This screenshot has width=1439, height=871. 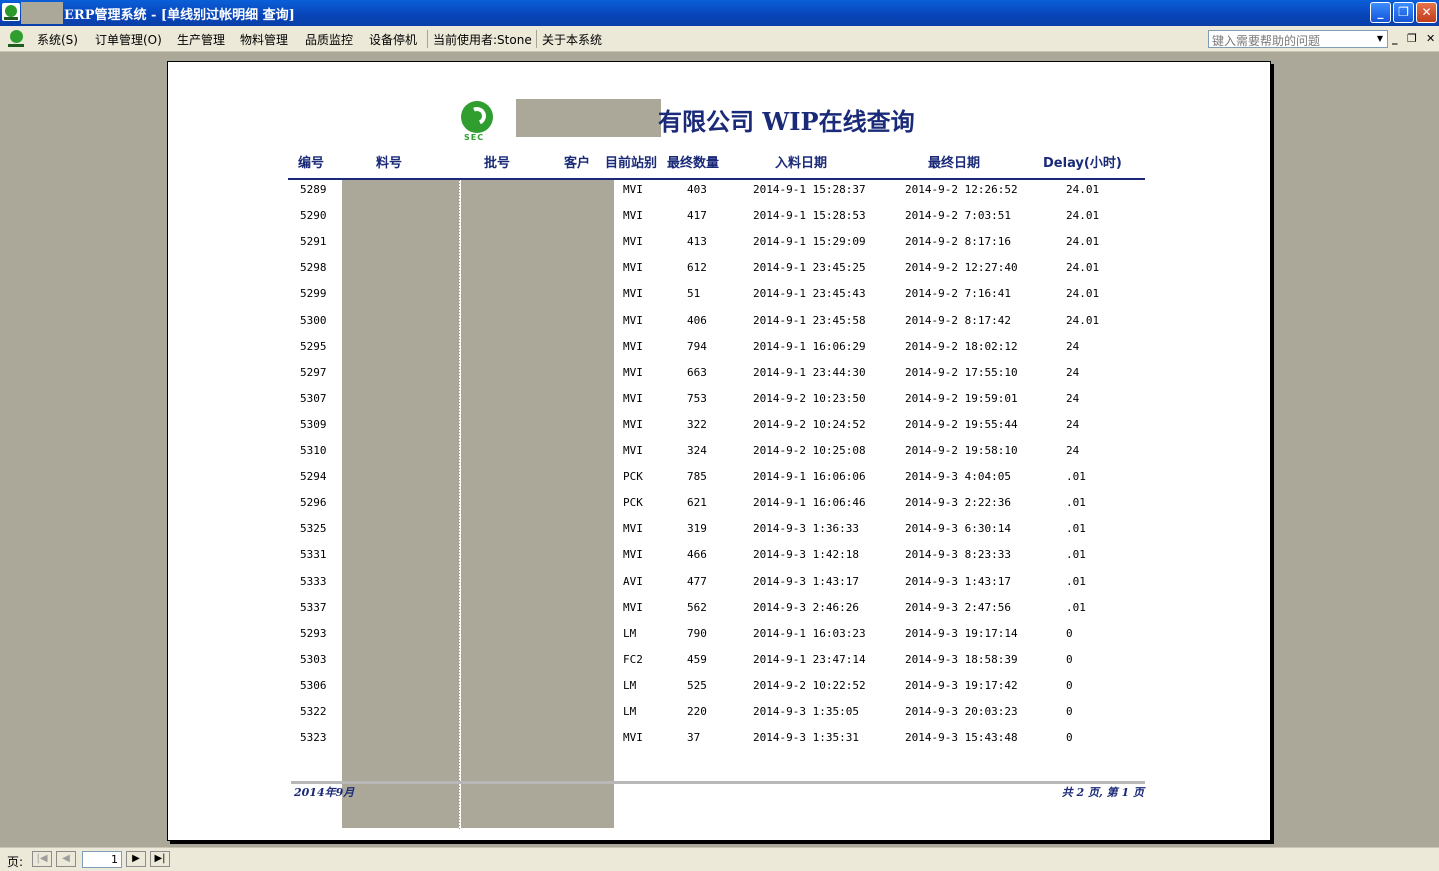 I want to click on cell-station: AVI, so click(x=633, y=581).